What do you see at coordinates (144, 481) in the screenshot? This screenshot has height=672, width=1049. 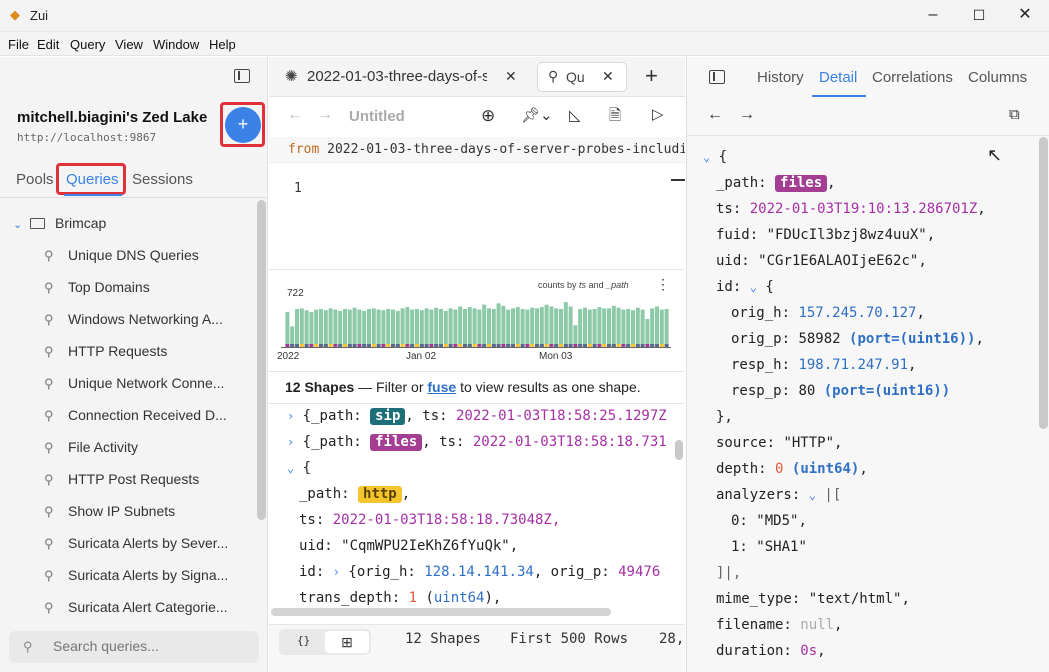 I see `query-item: ⚲ HTTP Post Requests` at bounding box center [144, 481].